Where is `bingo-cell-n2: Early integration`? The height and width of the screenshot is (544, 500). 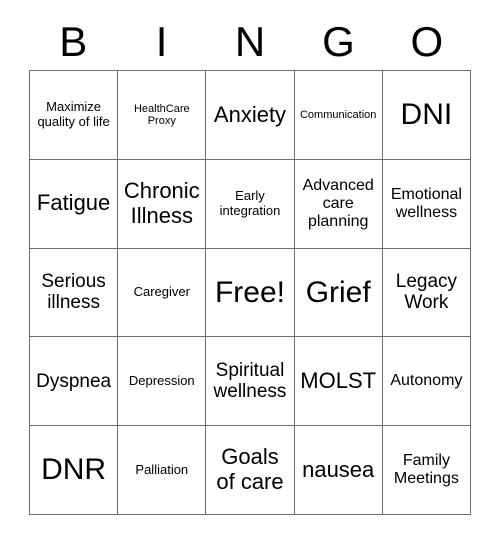
bingo-cell-n2: Early integration is located at coordinates (250, 204).